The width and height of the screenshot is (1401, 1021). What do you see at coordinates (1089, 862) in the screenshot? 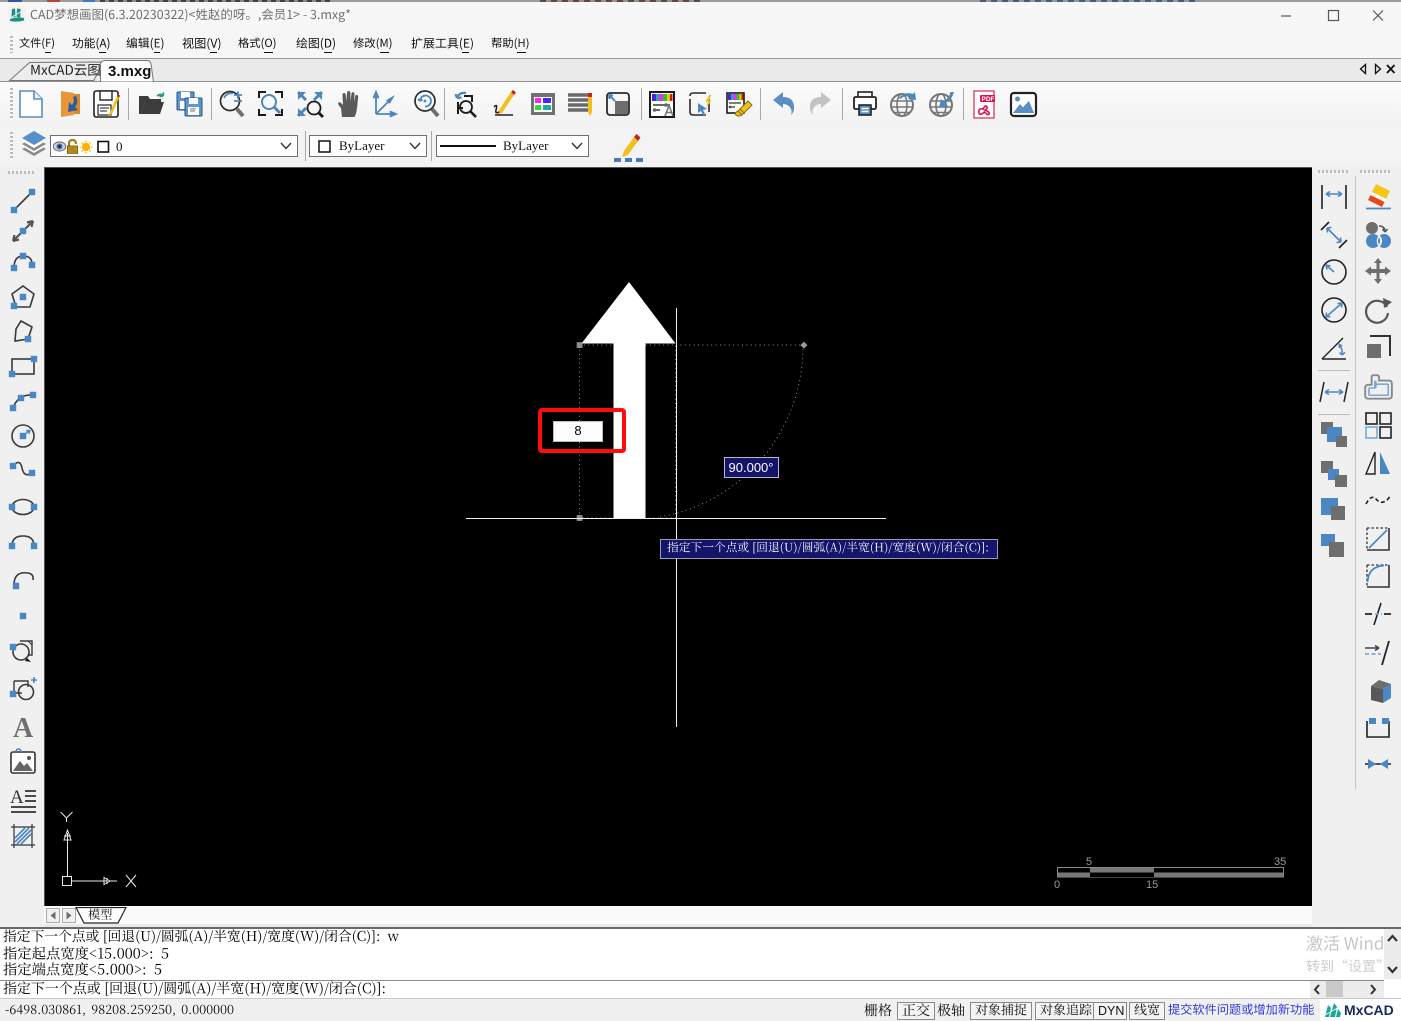
I see `svg-text: 5` at bounding box center [1089, 862].